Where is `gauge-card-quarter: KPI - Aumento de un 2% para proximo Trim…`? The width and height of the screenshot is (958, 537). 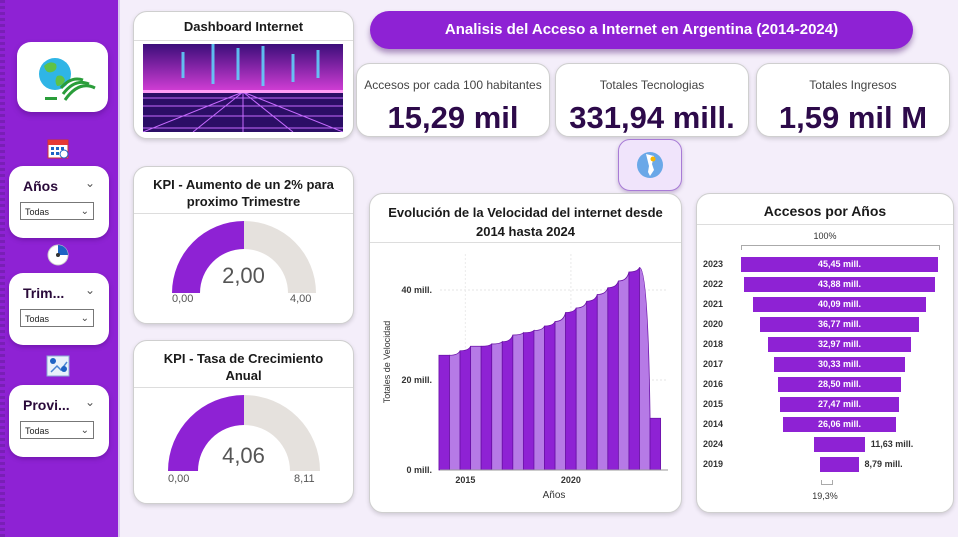
gauge-card-quarter: KPI - Aumento de un 2% para proximo Trim… is located at coordinates (243, 245).